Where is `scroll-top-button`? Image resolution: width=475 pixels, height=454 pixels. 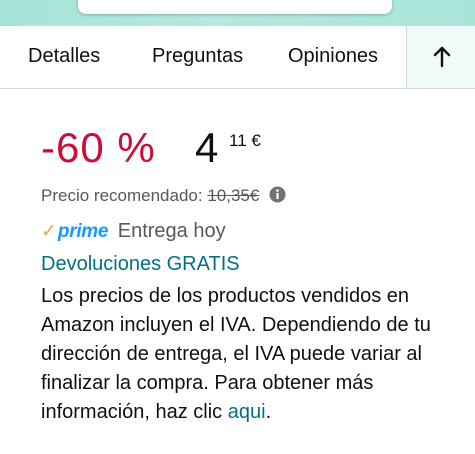 scroll-top-button is located at coordinates (440, 57).